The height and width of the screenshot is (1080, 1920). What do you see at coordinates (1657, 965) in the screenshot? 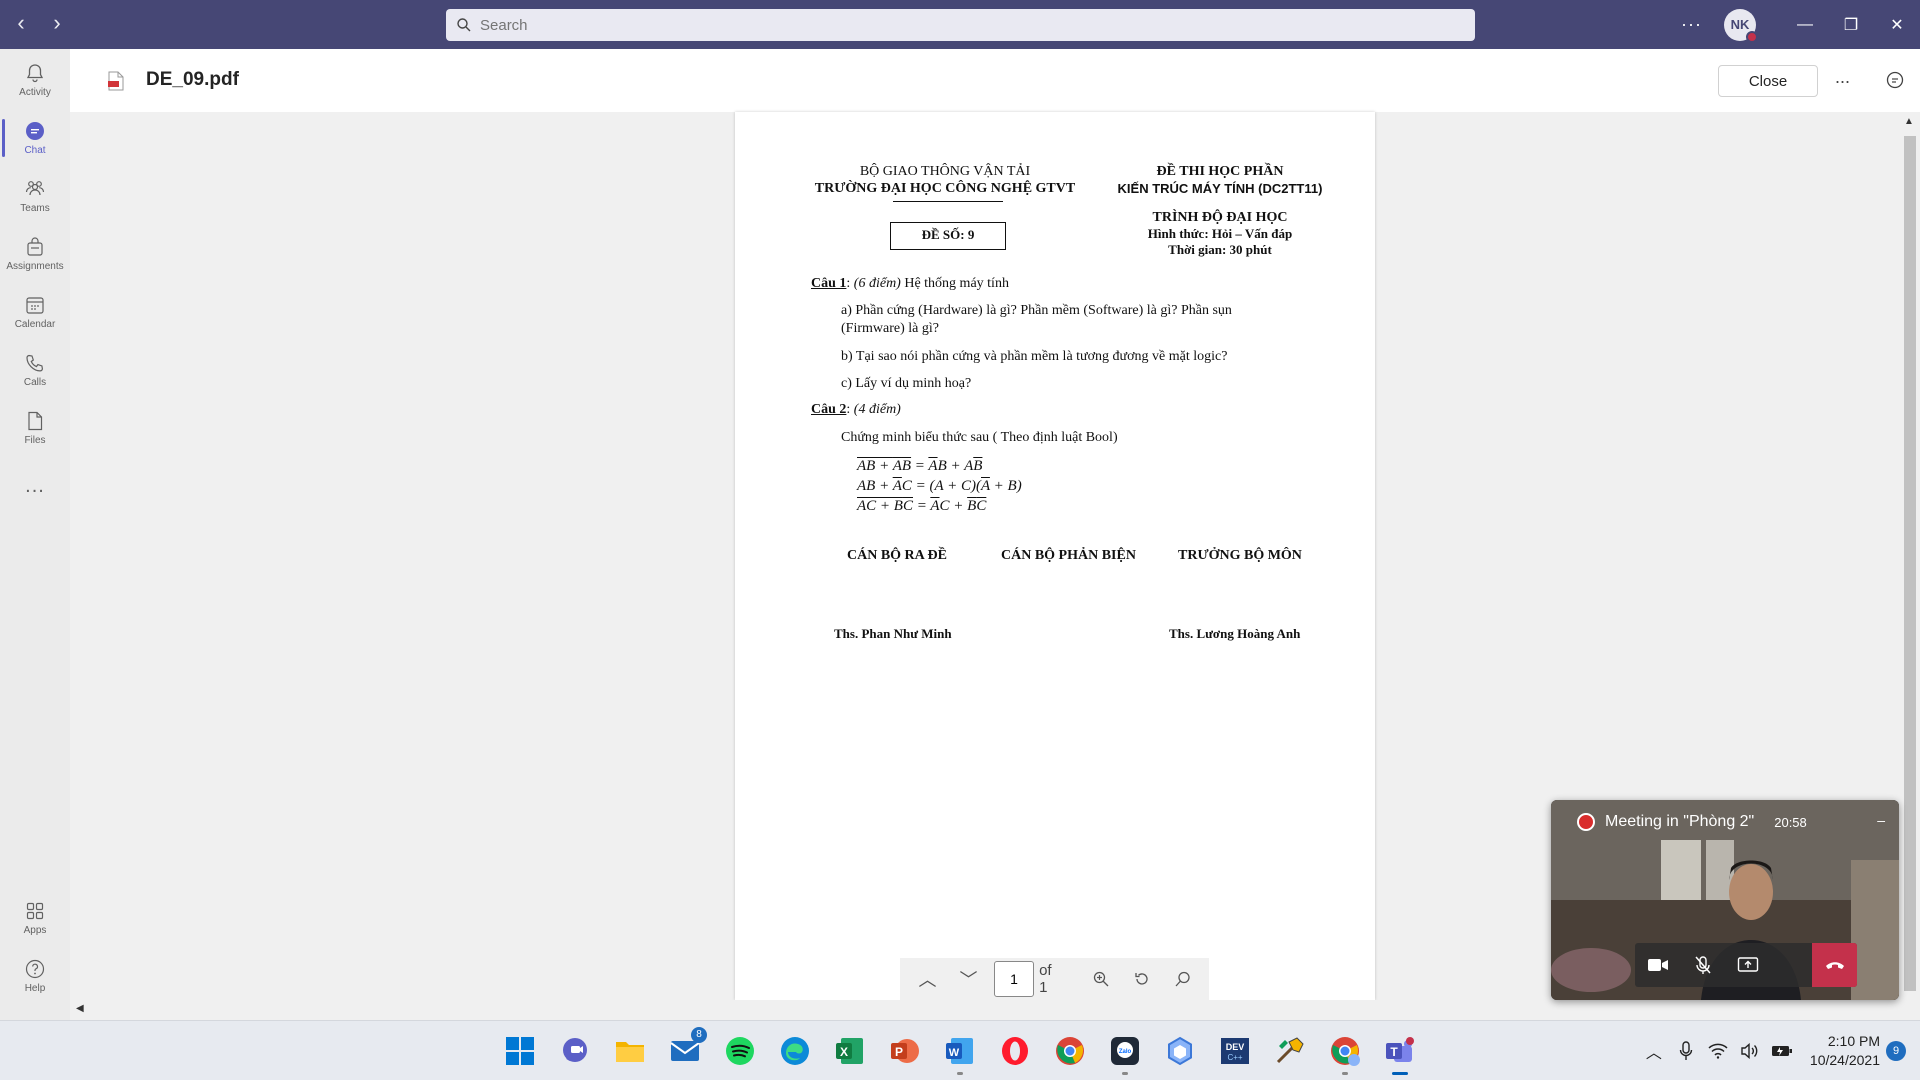
I see `camera-icon` at bounding box center [1657, 965].